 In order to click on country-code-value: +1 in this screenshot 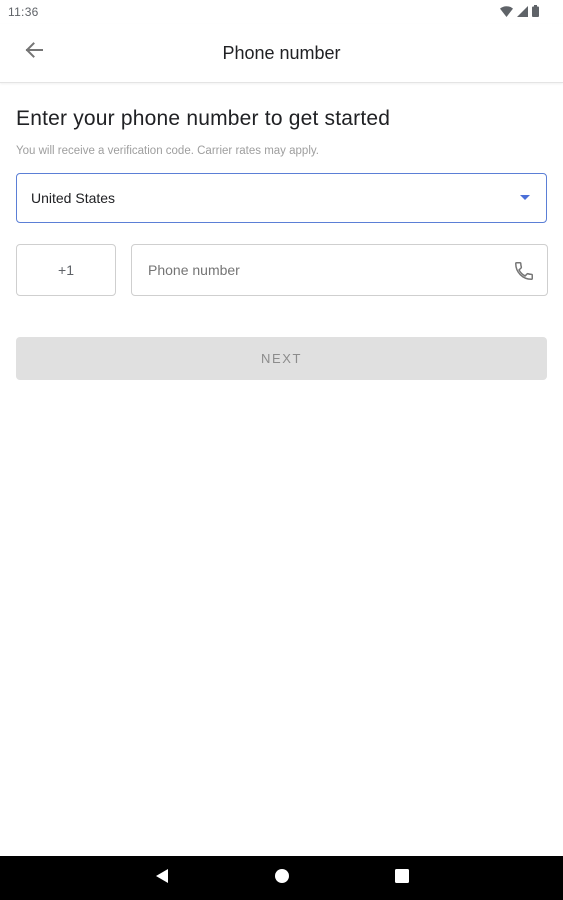, I will do `click(66, 270)`.